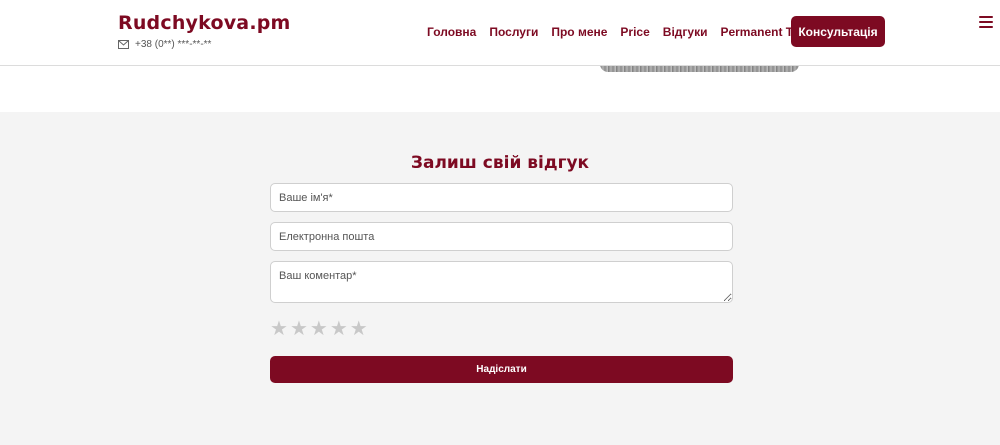 Image resolution: width=1000 pixels, height=445 pixels. What do you see at coordinates (838, 31) in the screenshot?
I see `consultation-button: Консультація` at bounding box center [838, 31].